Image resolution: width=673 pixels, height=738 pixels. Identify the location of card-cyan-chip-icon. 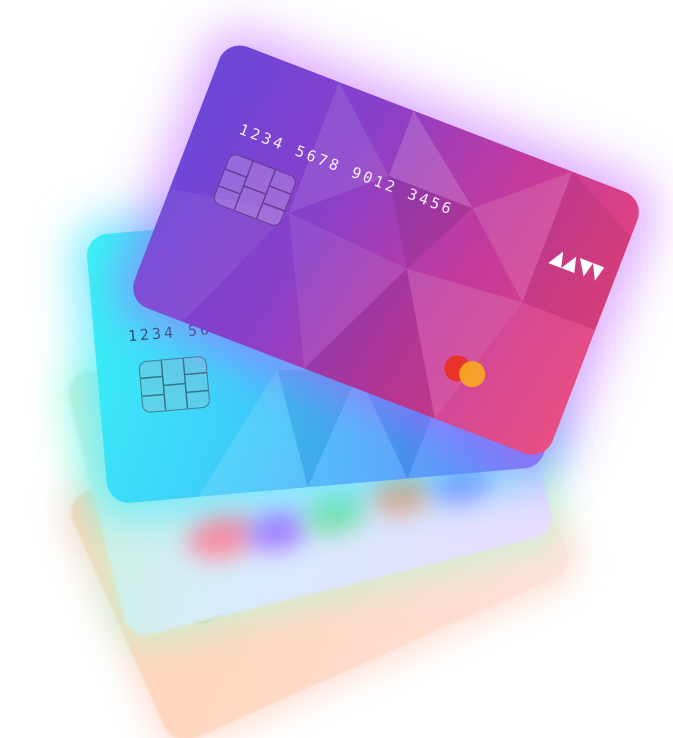
(174, 384).